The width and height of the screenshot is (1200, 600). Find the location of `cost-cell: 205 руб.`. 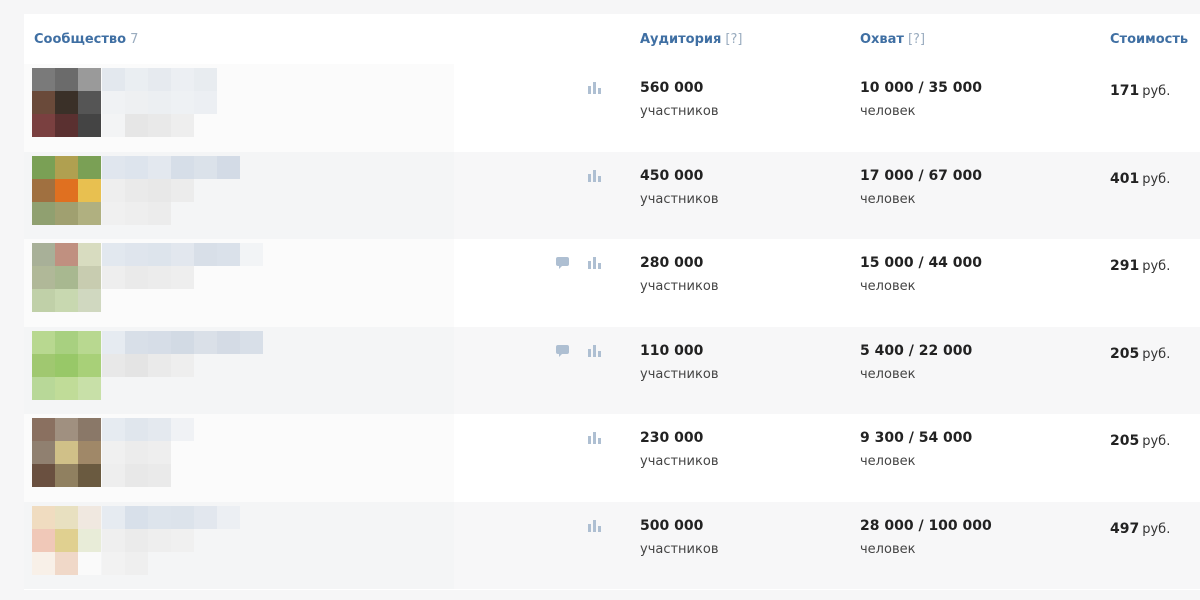

cost-cell: 205 руб. is located at coordinates (1140, 439).